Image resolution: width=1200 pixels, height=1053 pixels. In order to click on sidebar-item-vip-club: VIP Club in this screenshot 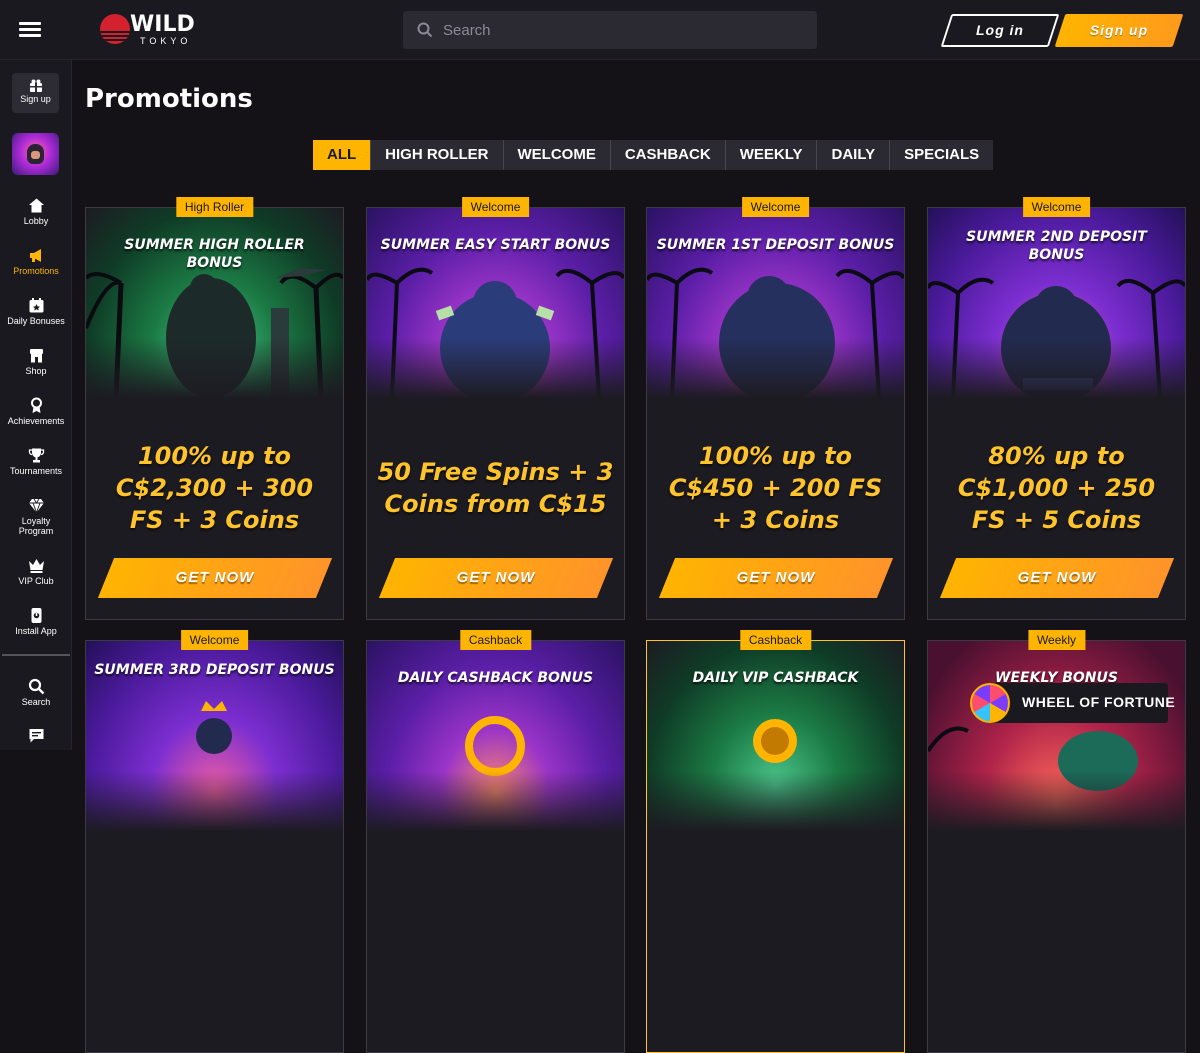, I will do `click(36, 571)`.